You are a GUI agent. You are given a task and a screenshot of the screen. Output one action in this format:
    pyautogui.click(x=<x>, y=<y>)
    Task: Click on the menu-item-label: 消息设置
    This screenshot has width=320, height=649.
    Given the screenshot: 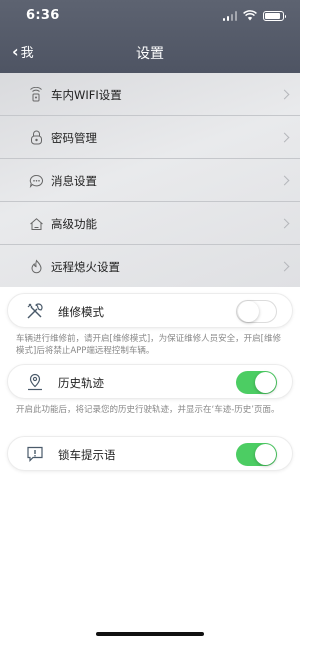 What is the action you would take?
    pyautogui.click(x=74, y=180)
    